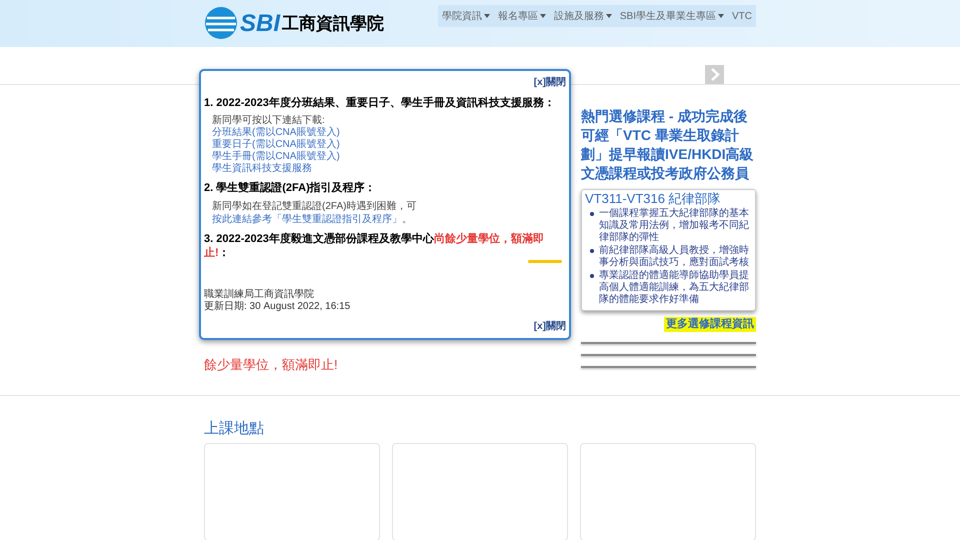  Describe the element at coordinates (675, 288) in the screenshot. I see `bullet-text: 專業認證的體適能導師協助學員提高個人體適能訓練，為五大紀律部隊的體能要求作好準備` at that location.